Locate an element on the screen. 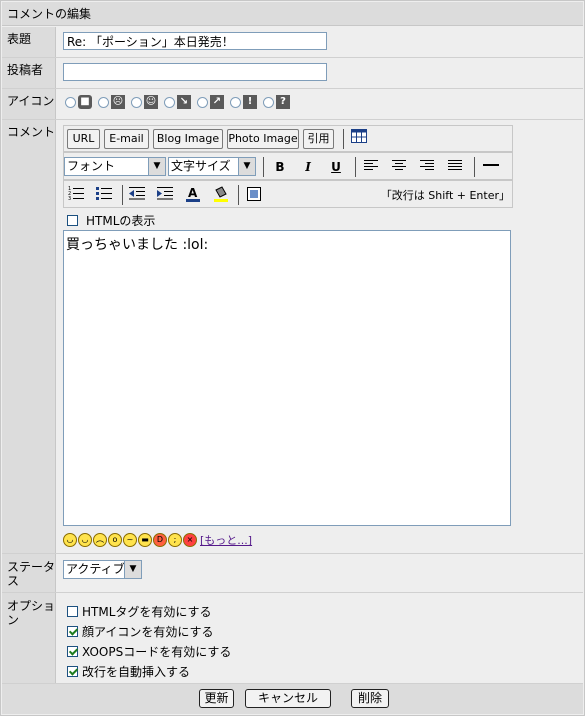 The height and width of the screenshot is (716, 585). option-br: 改行を自動挿入する is located at coordinates (128, 671).